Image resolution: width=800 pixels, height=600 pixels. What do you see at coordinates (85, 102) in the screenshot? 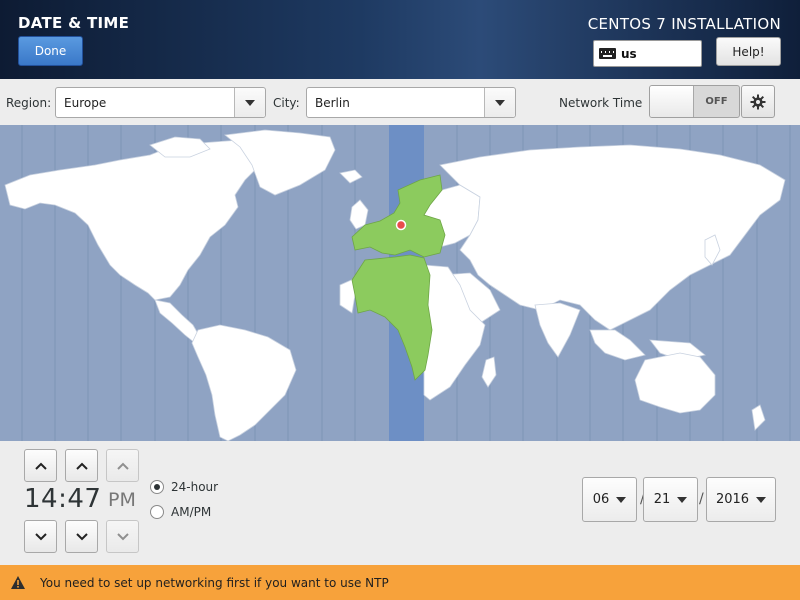
I see `region-value: Europe` at bounding box center [85, 102].